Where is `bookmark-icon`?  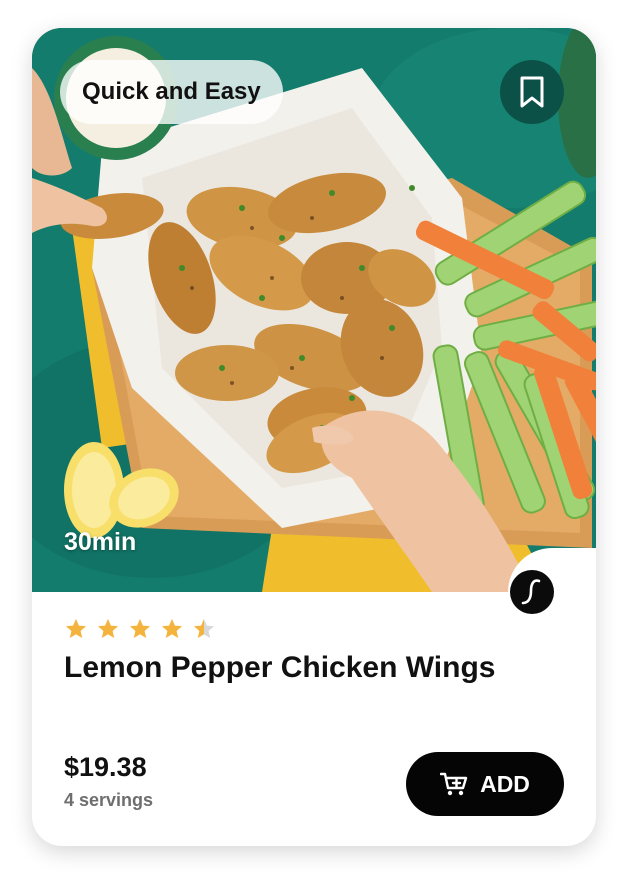
bookmark-icon is located at coordinates (532, 92).